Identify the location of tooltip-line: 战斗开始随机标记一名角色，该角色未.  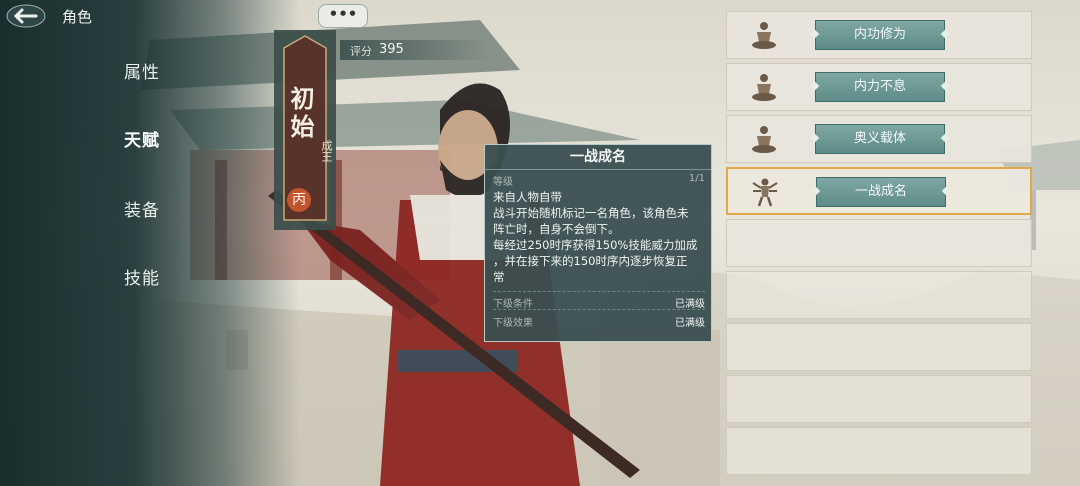
(591, 213).